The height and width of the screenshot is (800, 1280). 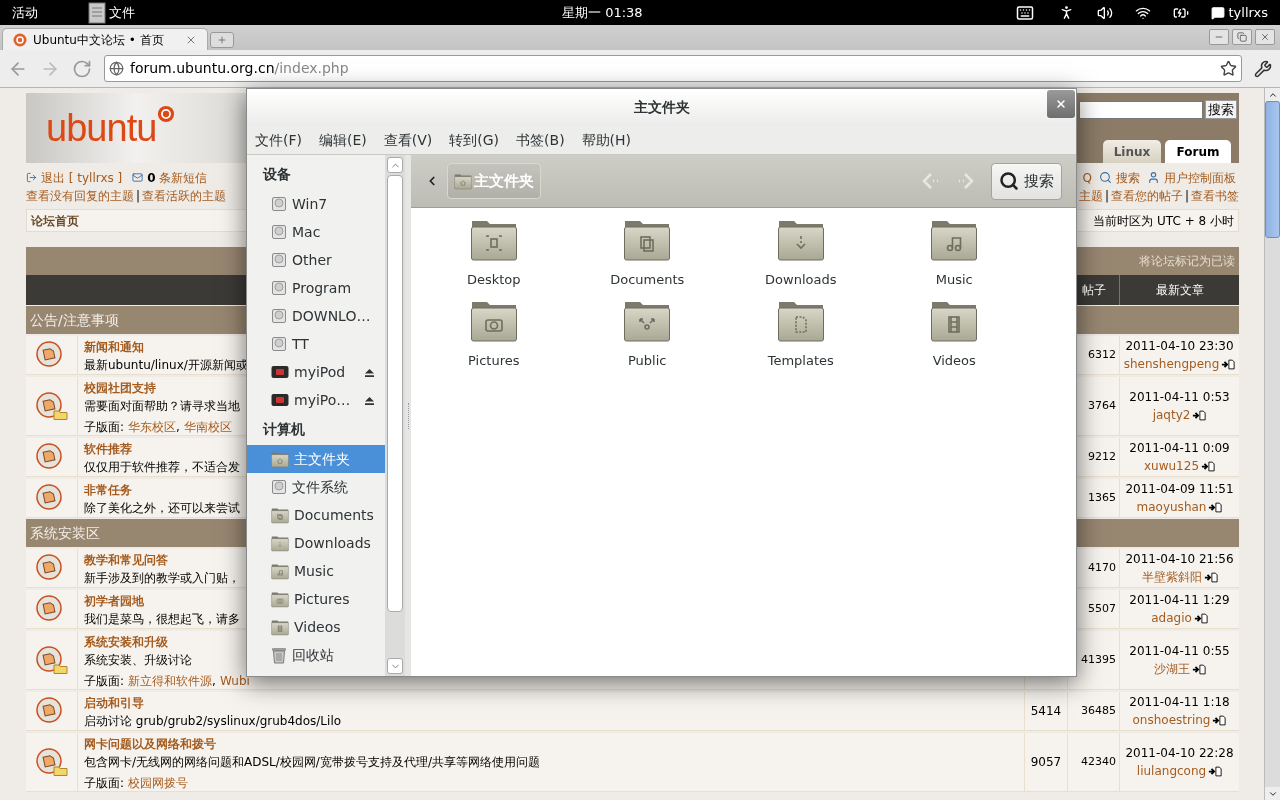 What do you see at coordinates (25, 12) in the screenshot?
I see `activities-button: 活动` at bounding box center [25, 12].